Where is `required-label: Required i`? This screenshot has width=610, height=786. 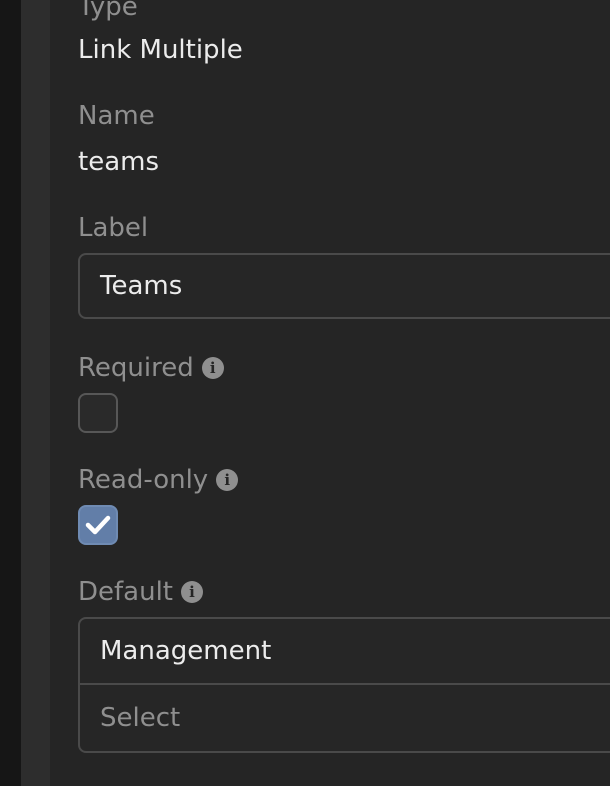 required-label: Required i is located at coordinates (151, 368).